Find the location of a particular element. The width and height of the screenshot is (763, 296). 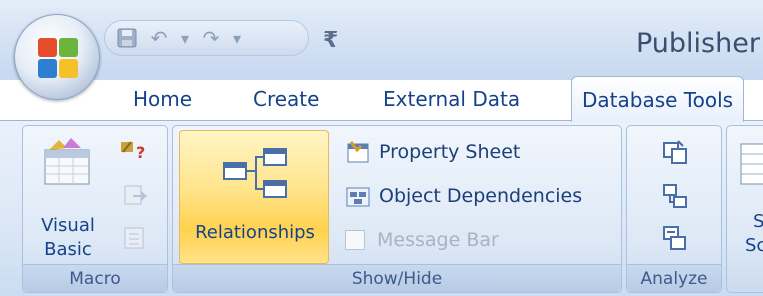

undo-dropdown-icon: ▾ is located at coordinates (185, 38).